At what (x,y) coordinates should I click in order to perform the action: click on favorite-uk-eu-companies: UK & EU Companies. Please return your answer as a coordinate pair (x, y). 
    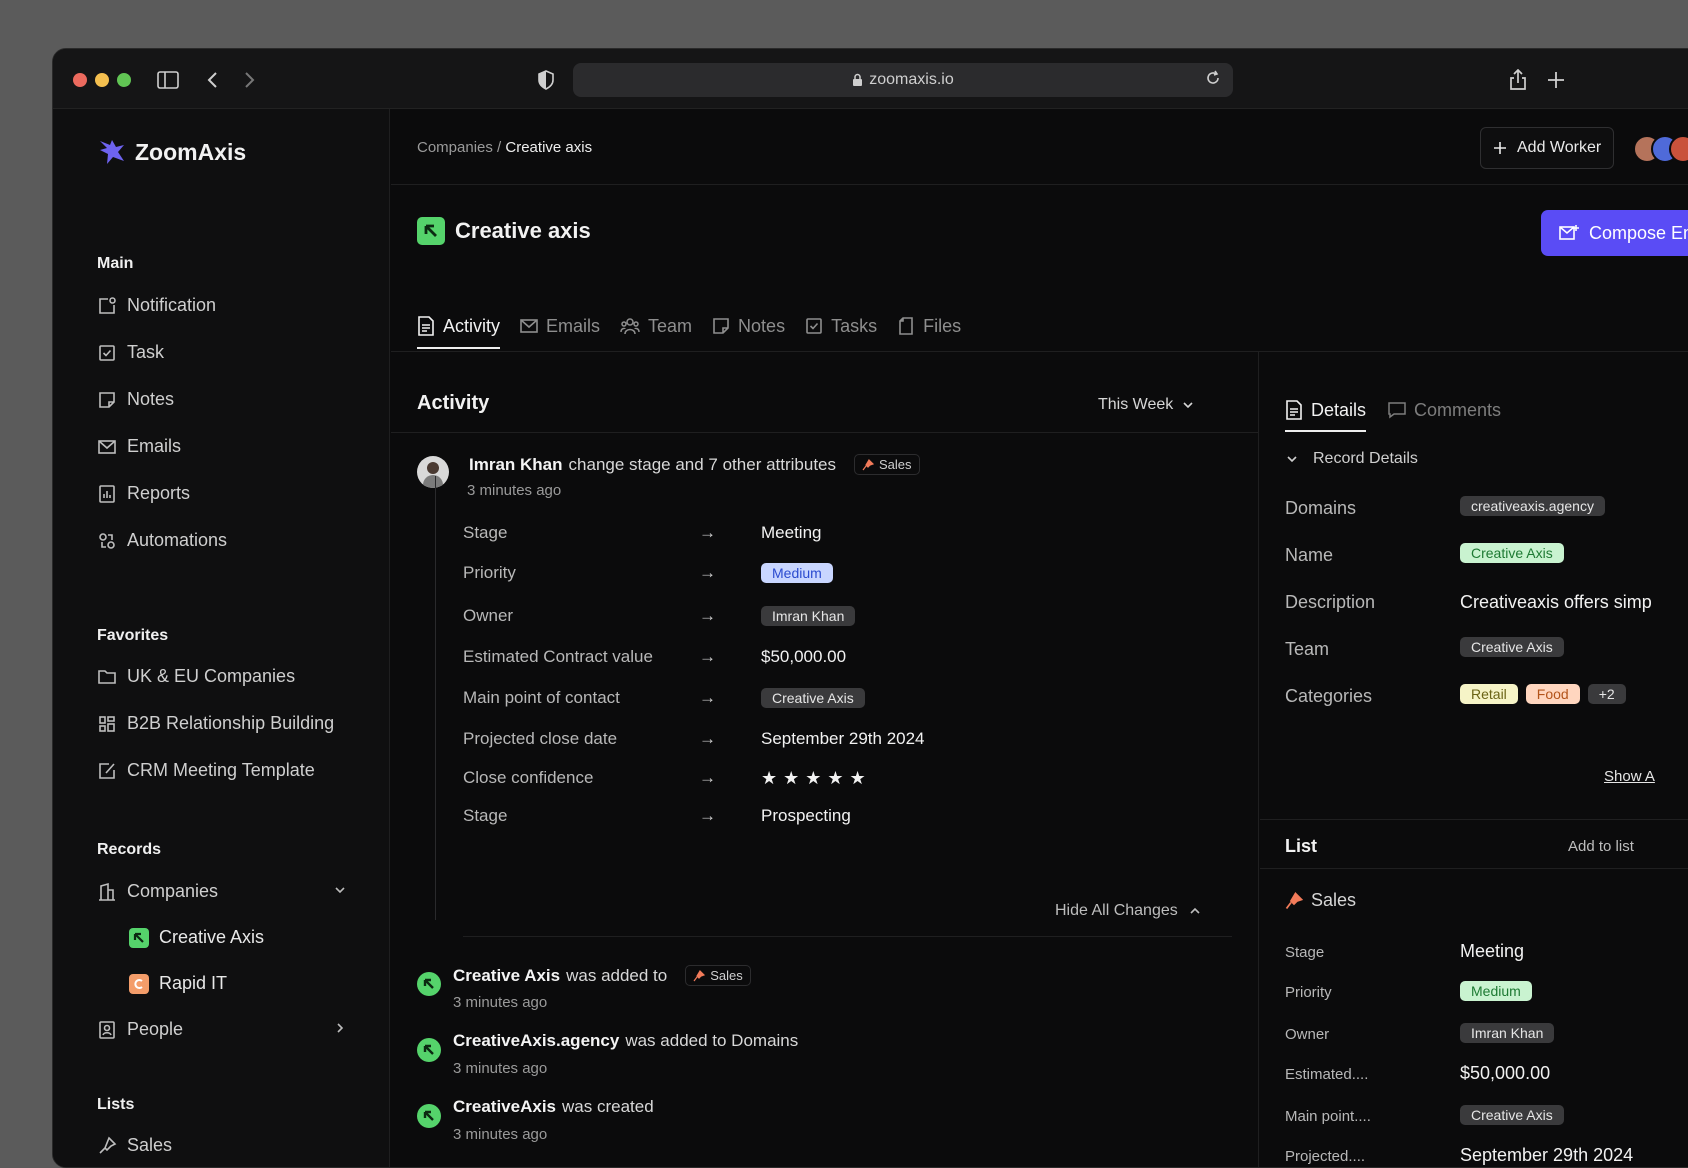
    Looking at the image, I should click on (222, 676).